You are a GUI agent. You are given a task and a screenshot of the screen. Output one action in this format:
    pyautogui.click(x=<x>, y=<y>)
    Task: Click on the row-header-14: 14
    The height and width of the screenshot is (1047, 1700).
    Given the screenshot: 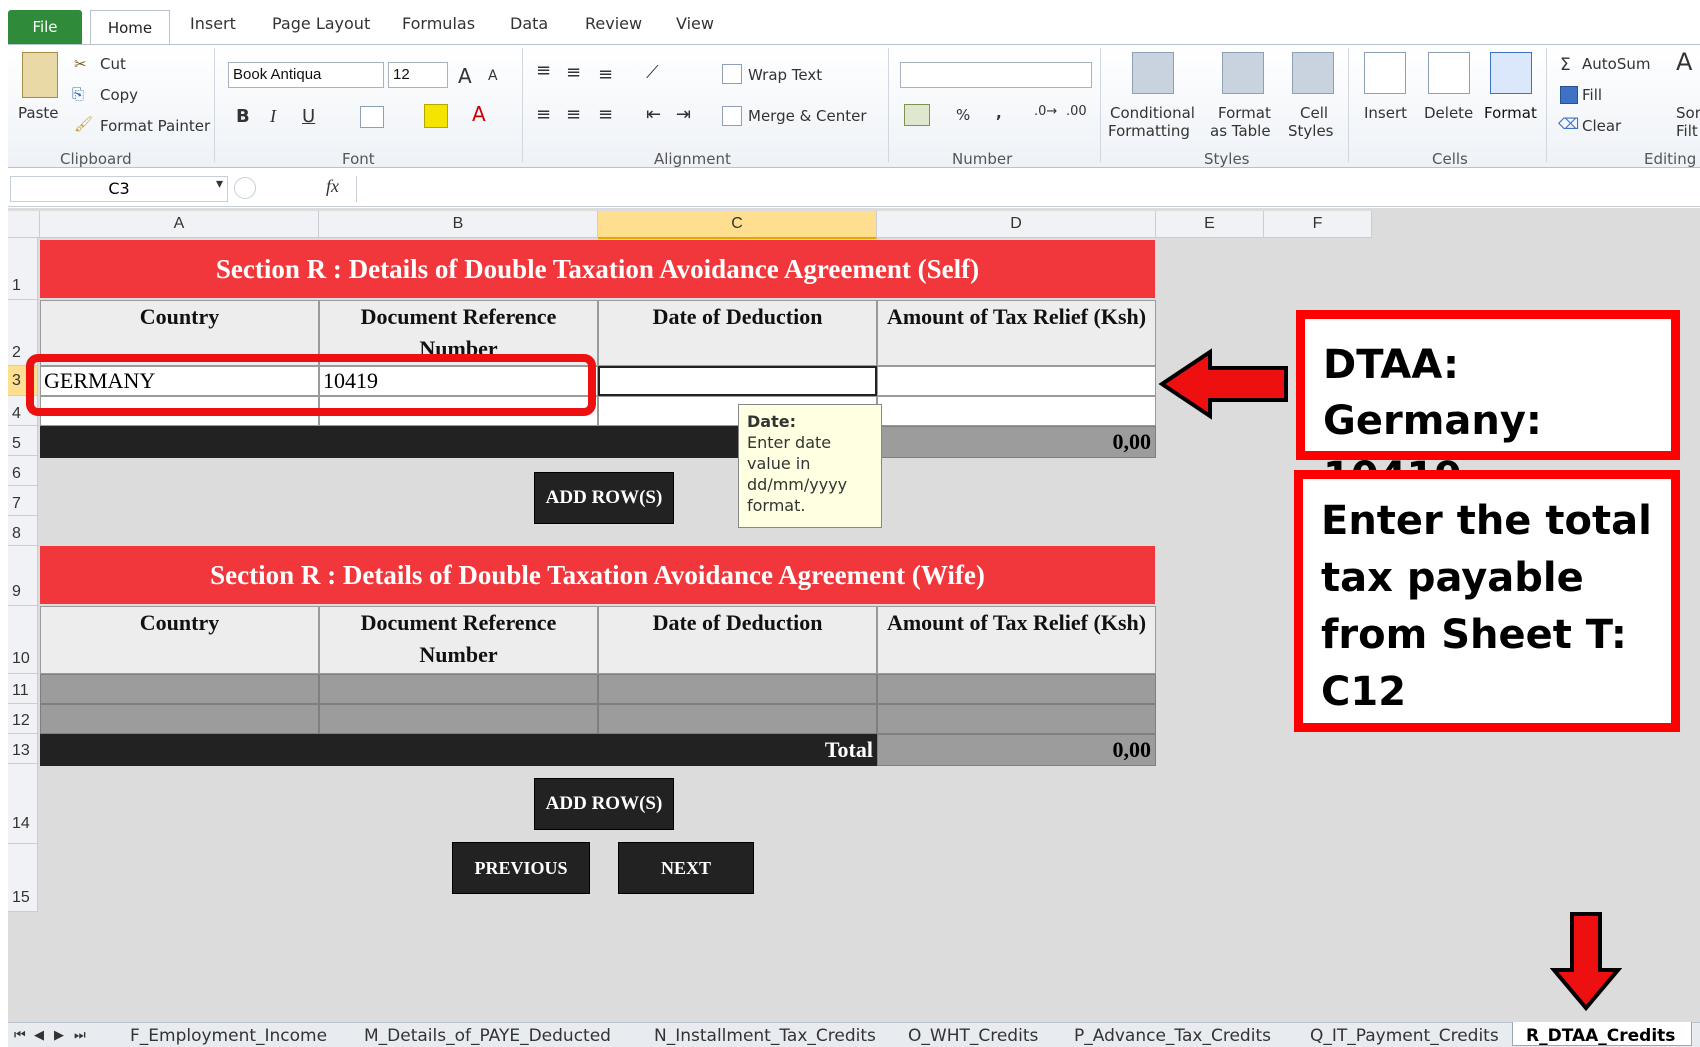 What is the action you would take?
    pyautogui.click(x=23, y=804)
    